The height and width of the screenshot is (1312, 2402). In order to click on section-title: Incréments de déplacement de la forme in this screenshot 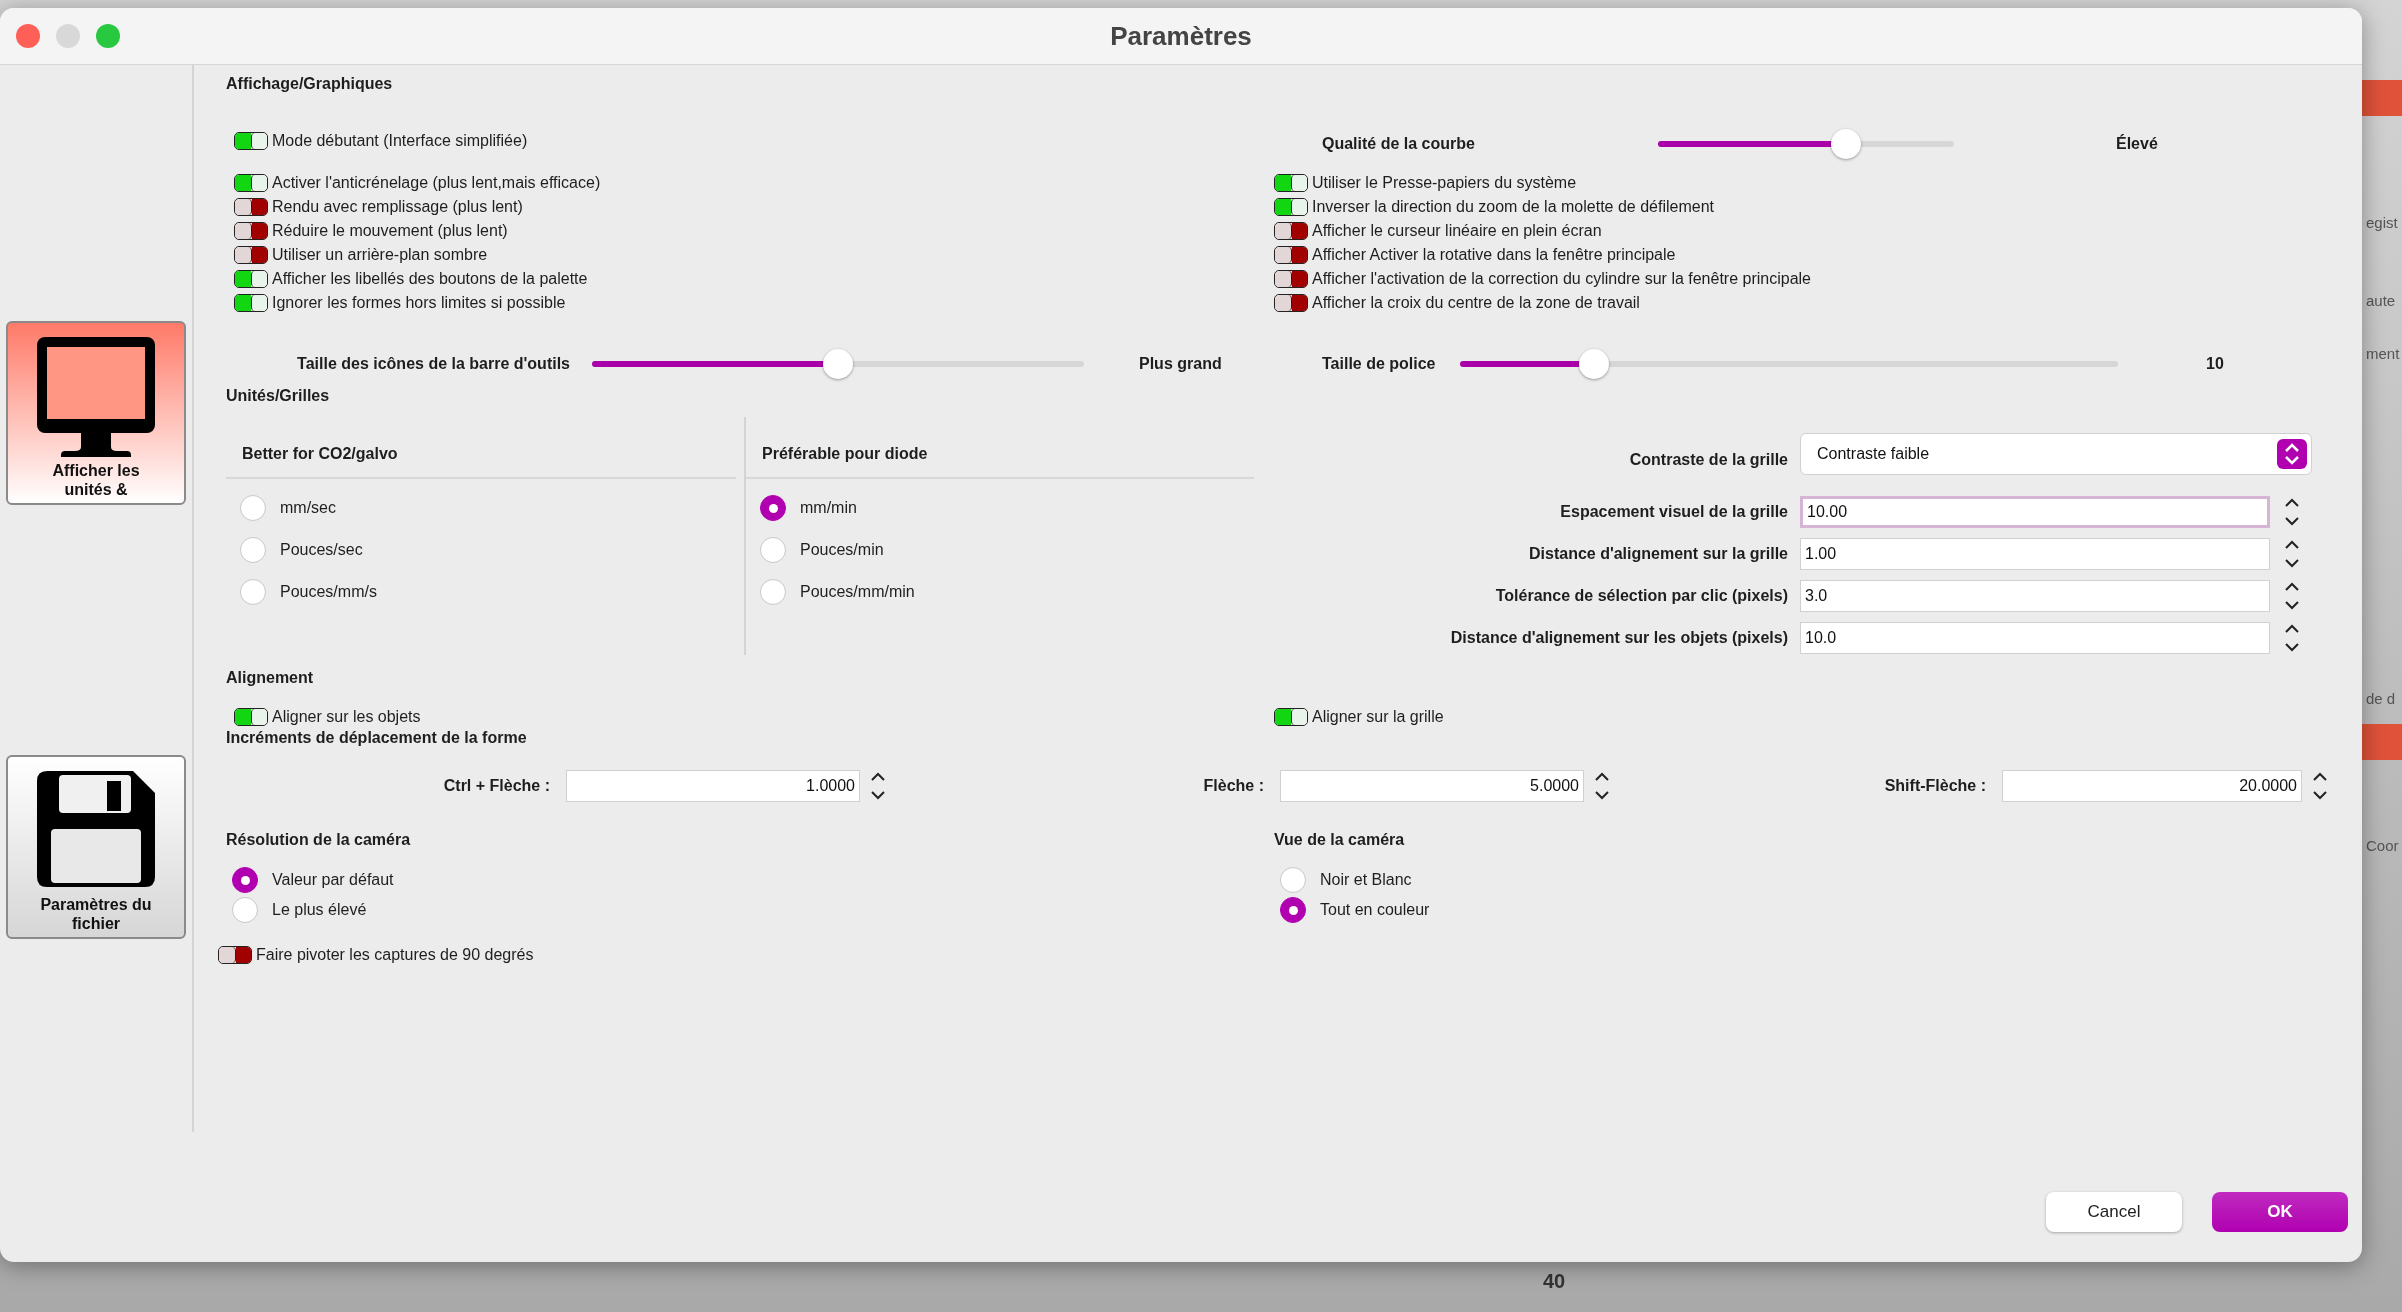, I will do `click(377, 738)`.